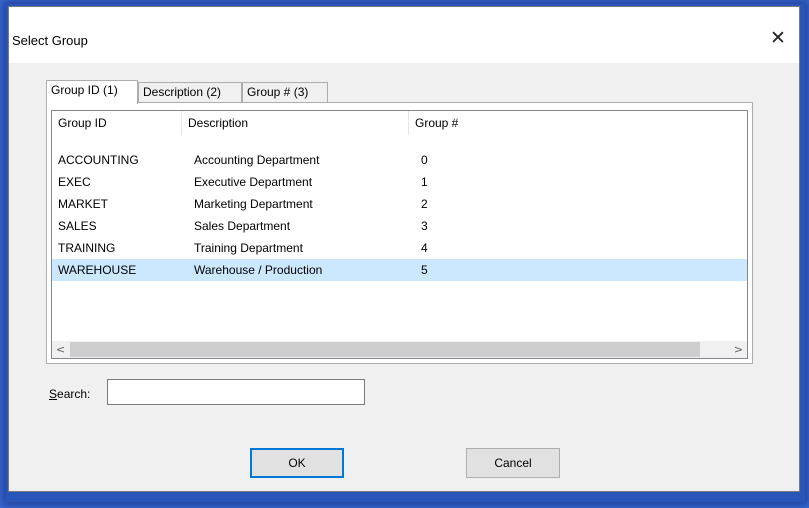 The height and width of the screenshot is (508, 809). What do you see at coordinates (77, 226) in the screenshot?
I see `cell-group-id: SALES` at bounding box center [77, 226].